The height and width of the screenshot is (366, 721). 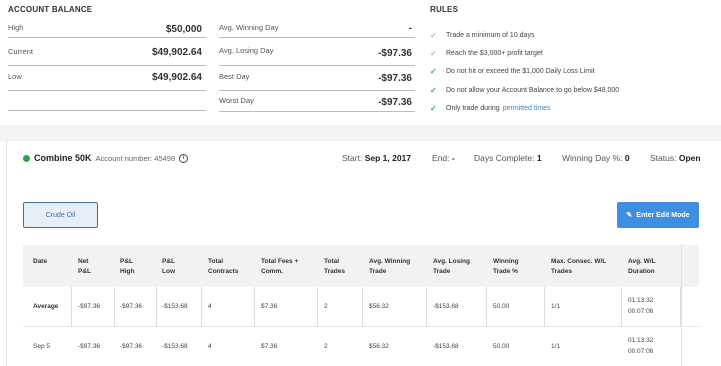 What do you see at coordinates (135, 158) in the screenshot?
I see `account-number: Account number: 45498` at bounding box center [135, 158].